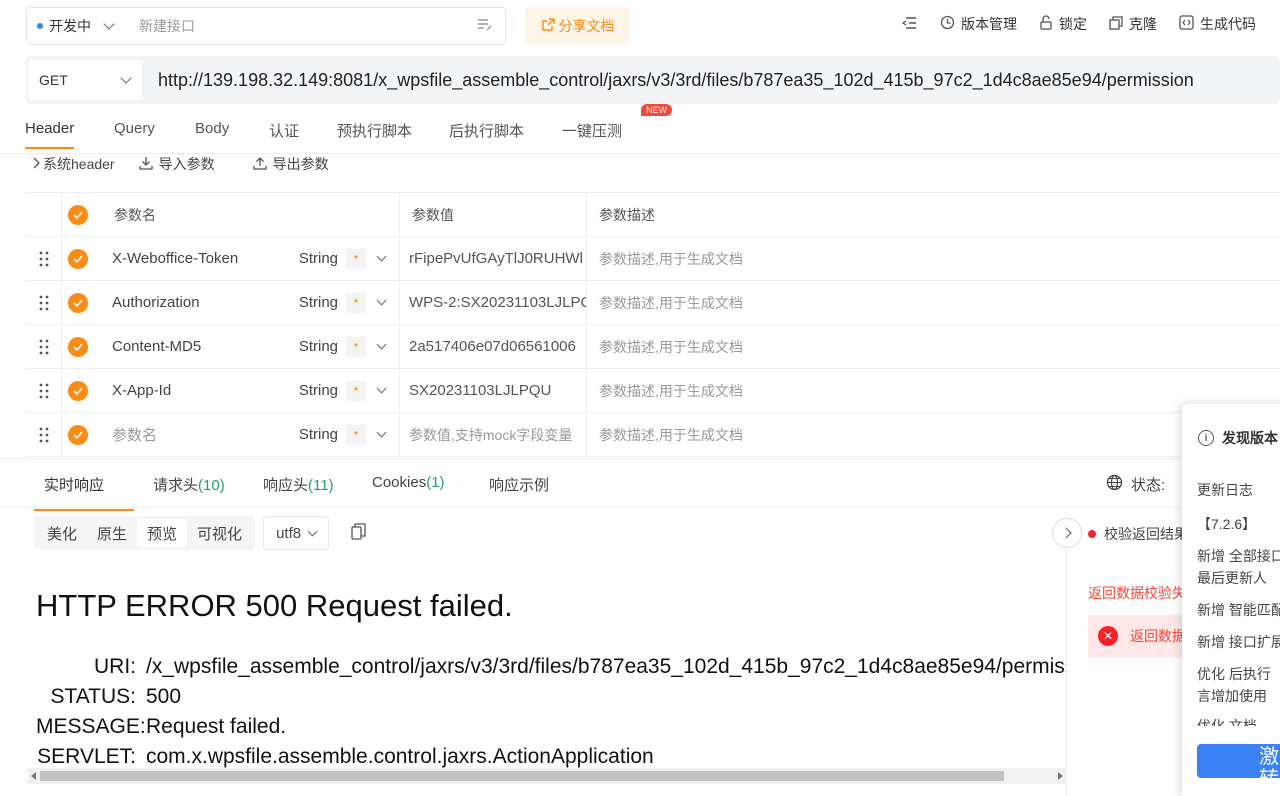 This screenshot has width=1280, height=796. What do you see at coordinates (909, 24) in the screenshot?
I see `outdent-icon` at bounding box center [909, 24].